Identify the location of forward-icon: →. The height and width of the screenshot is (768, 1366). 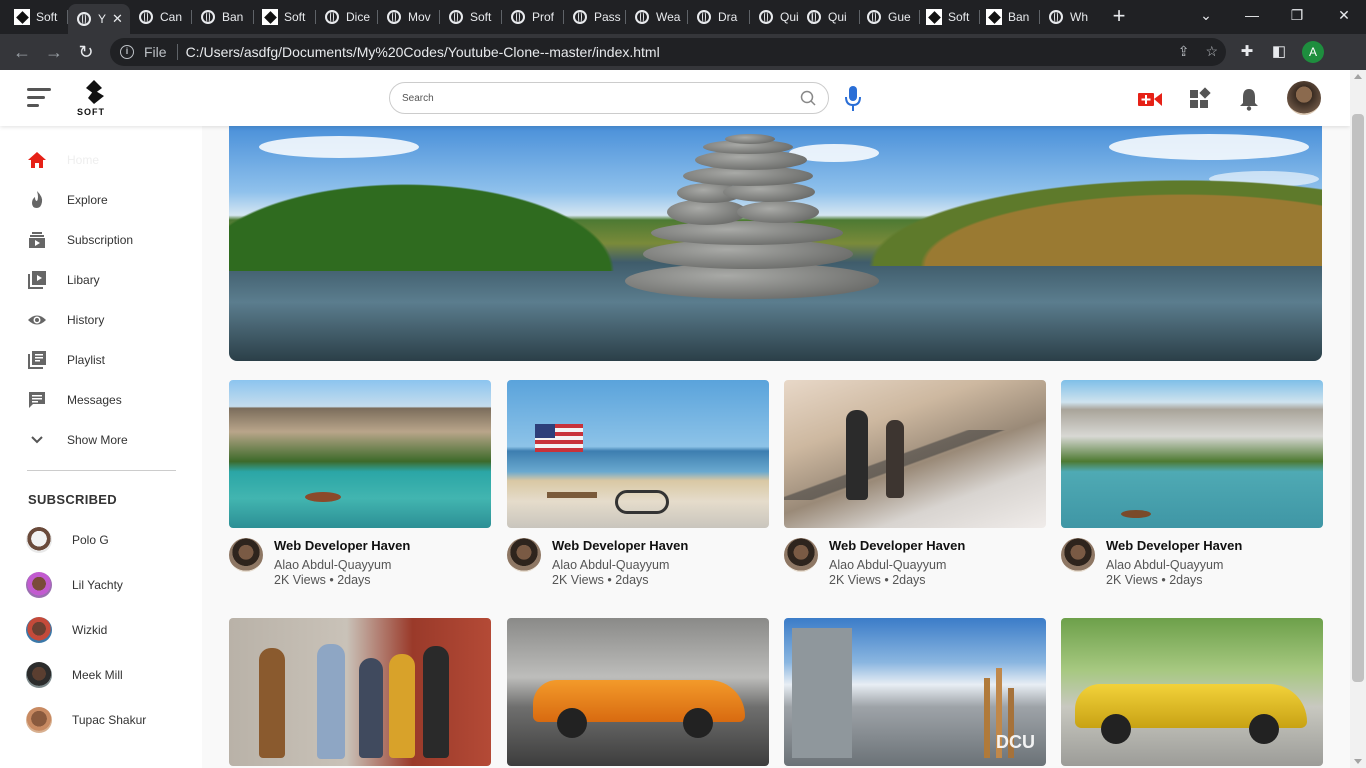
(54, 52).